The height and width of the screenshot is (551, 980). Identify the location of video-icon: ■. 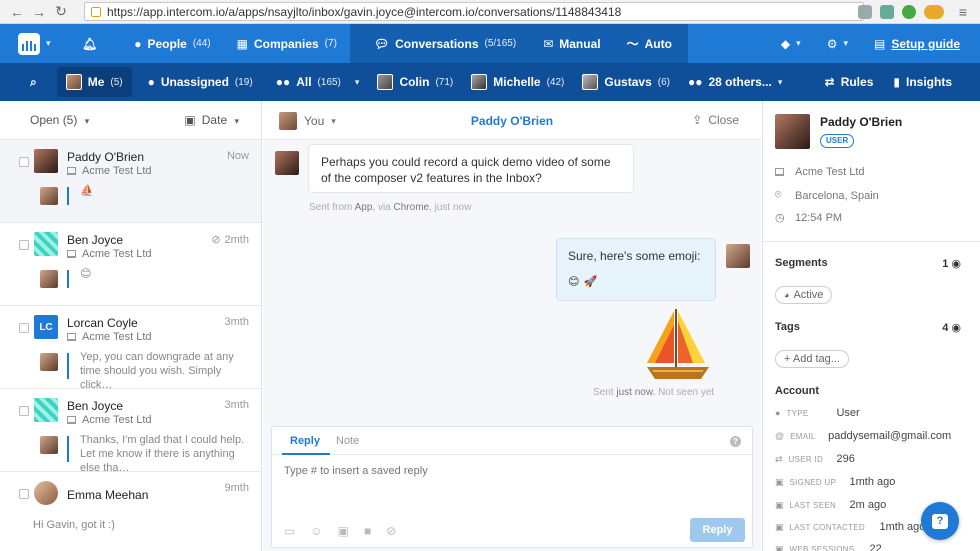
(367, 531).